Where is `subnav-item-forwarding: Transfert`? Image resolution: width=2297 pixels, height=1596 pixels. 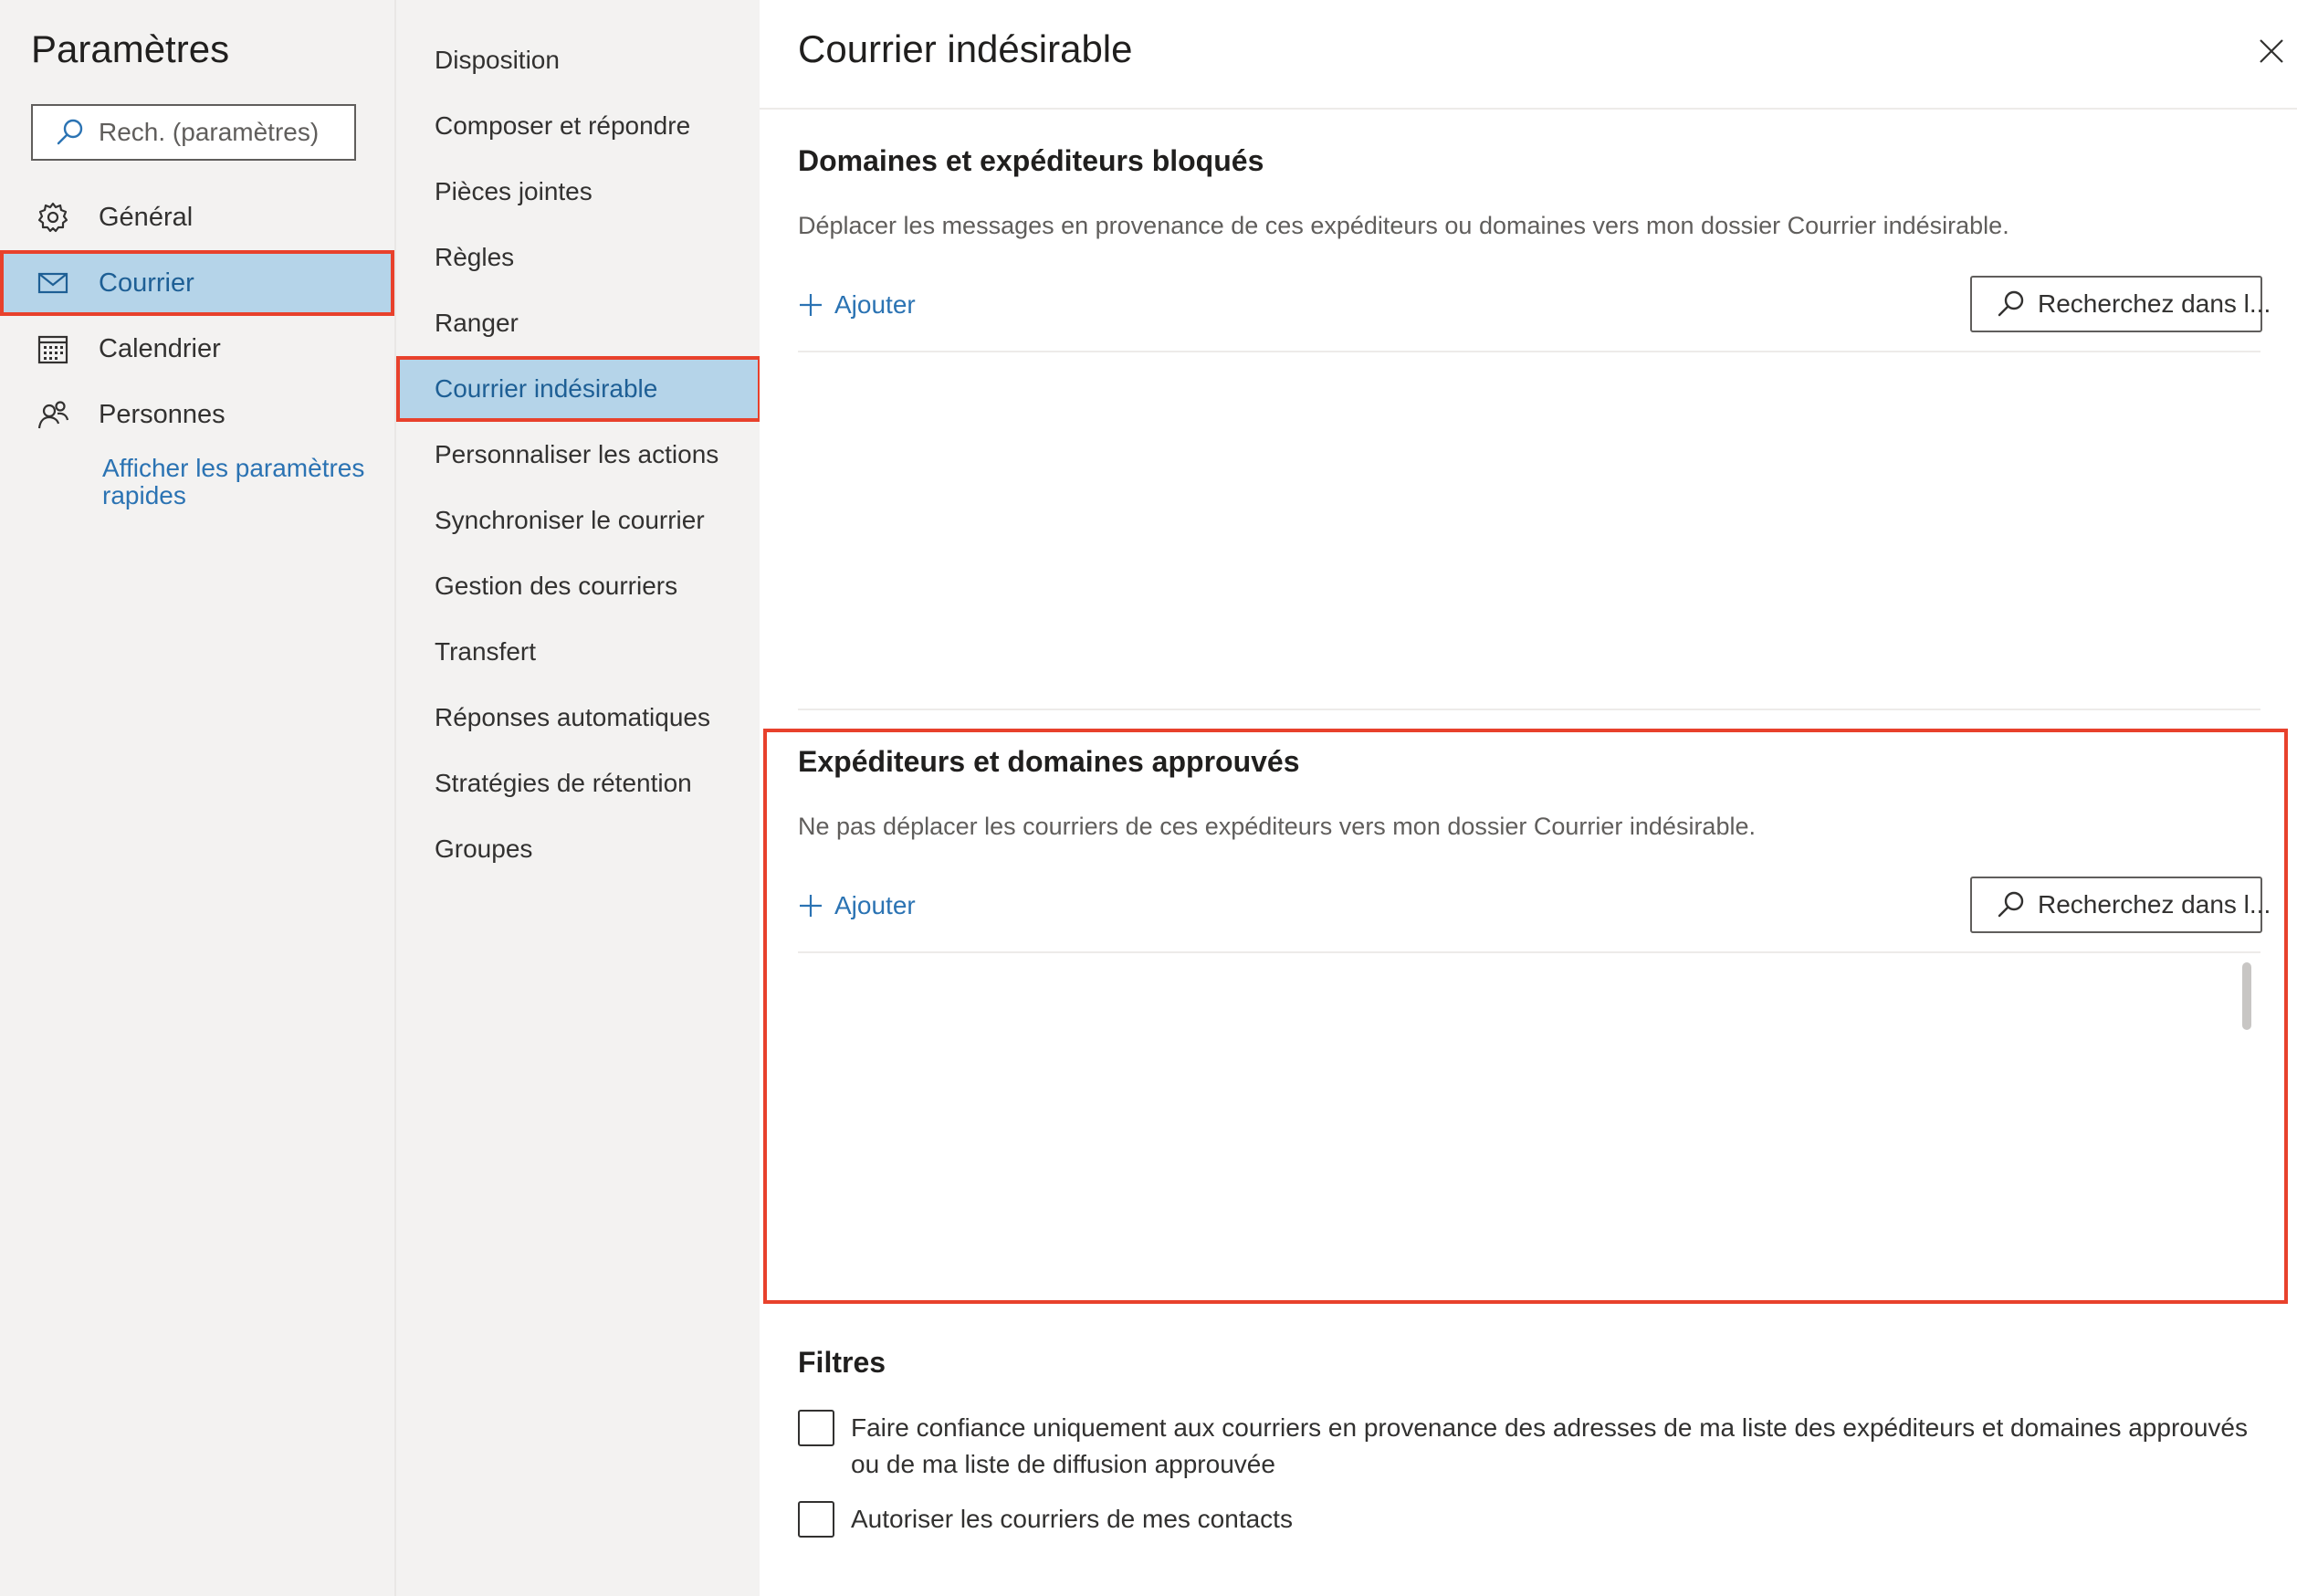
subnav-item-forwarding: Transfert is located at coordinates (578, 652).